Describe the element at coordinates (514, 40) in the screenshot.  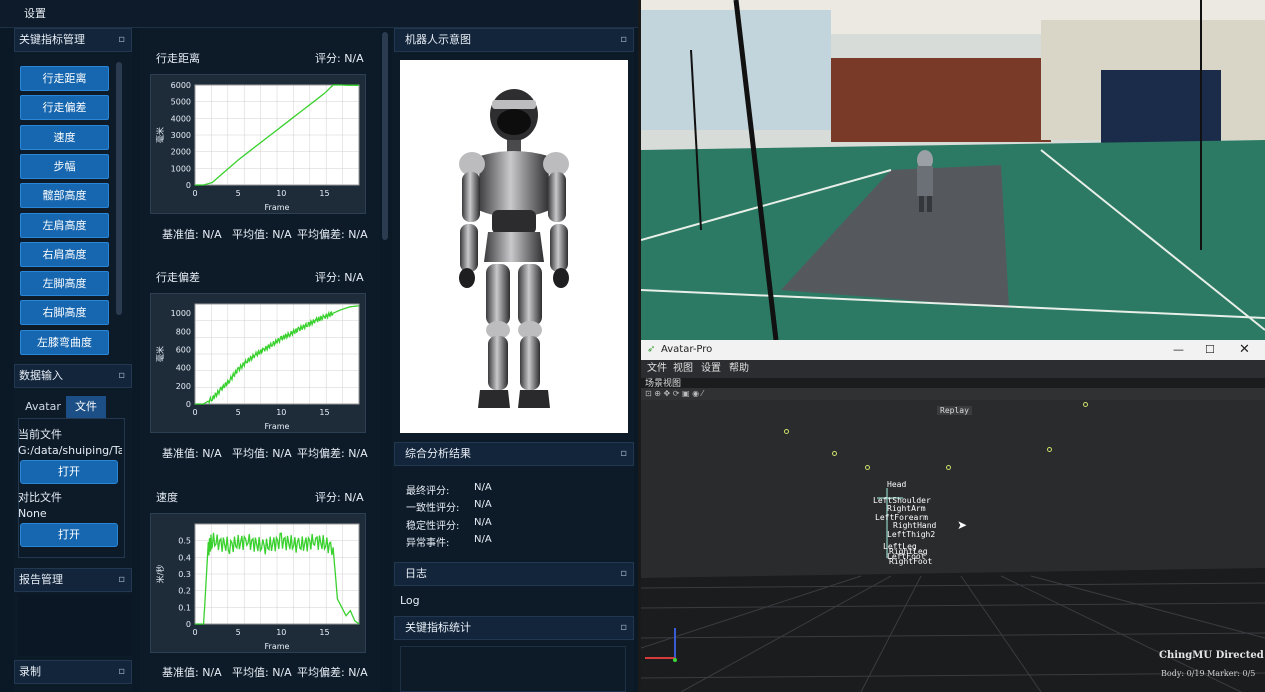
I see `robot-header: 机器人示意图 ▫` at that location.